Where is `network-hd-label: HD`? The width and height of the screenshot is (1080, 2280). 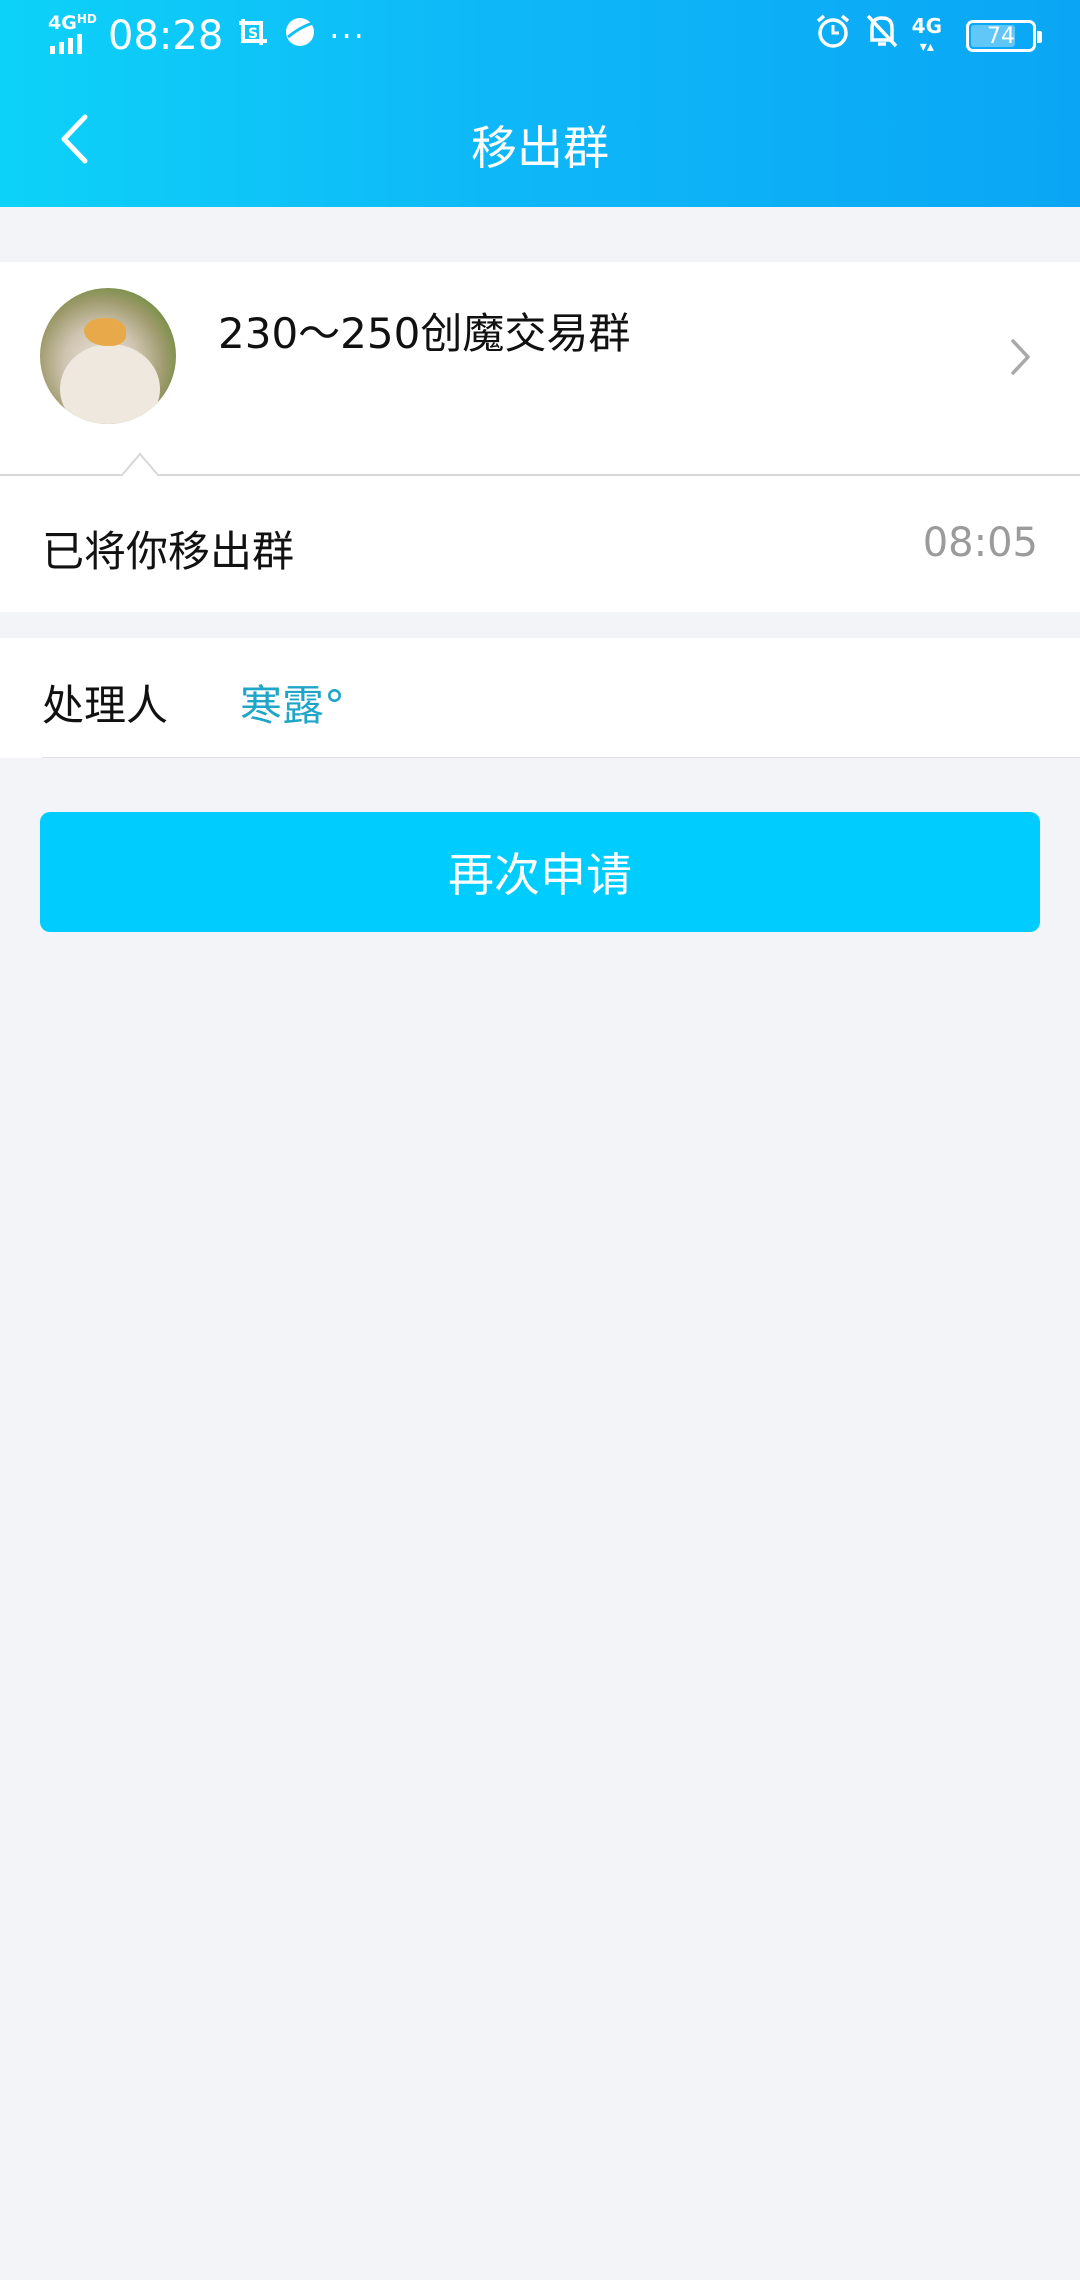
network-hd-label: HD is located at coordinates (86, 19).